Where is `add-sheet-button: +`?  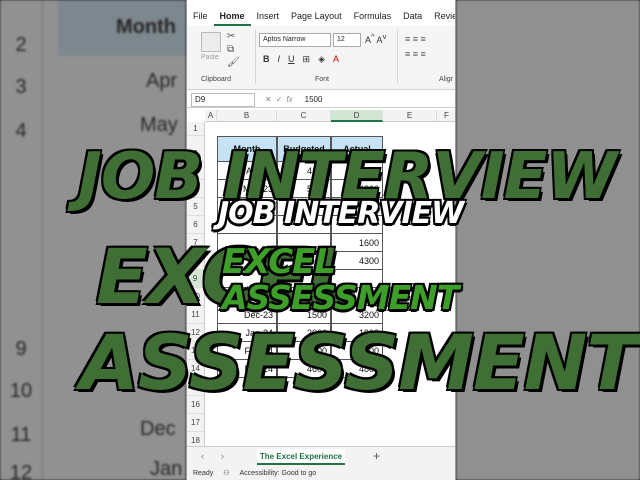
add-sheet-button: + is located at coordinates (376, 456).